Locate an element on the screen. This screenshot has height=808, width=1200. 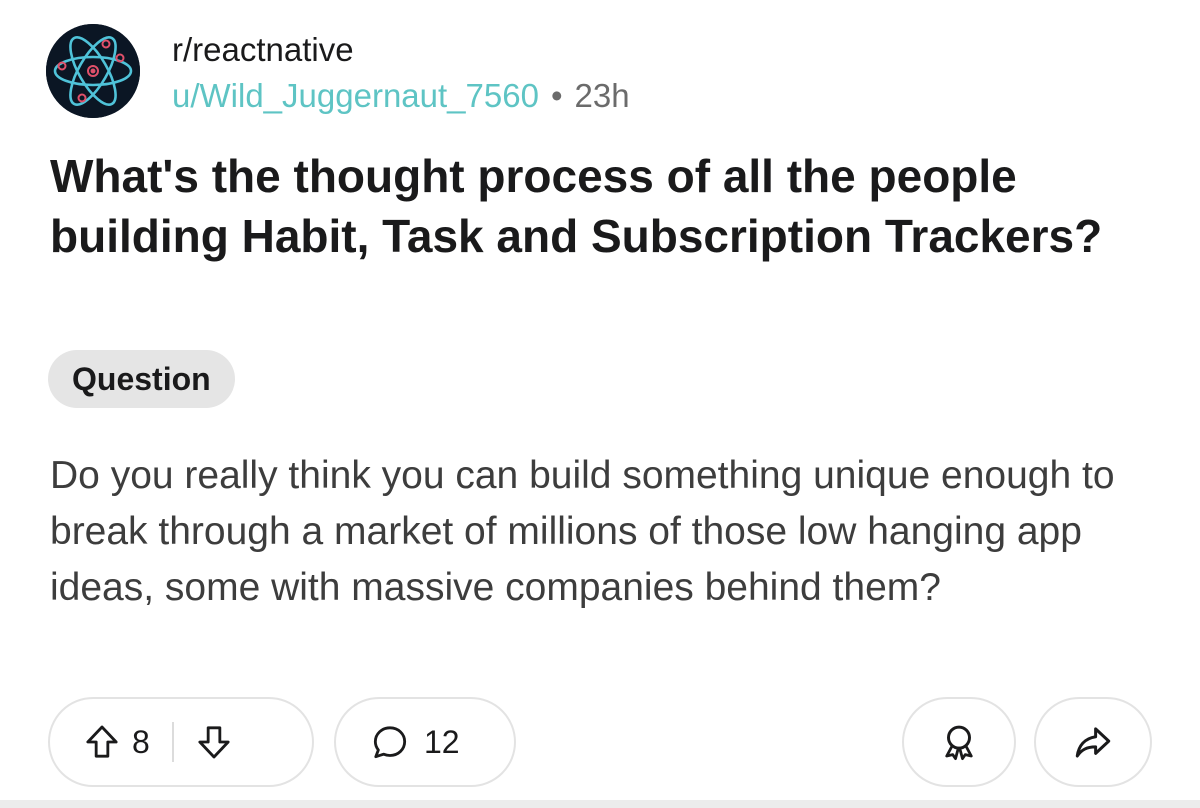
comment-count: 12 is located at coordinates (442, 741).